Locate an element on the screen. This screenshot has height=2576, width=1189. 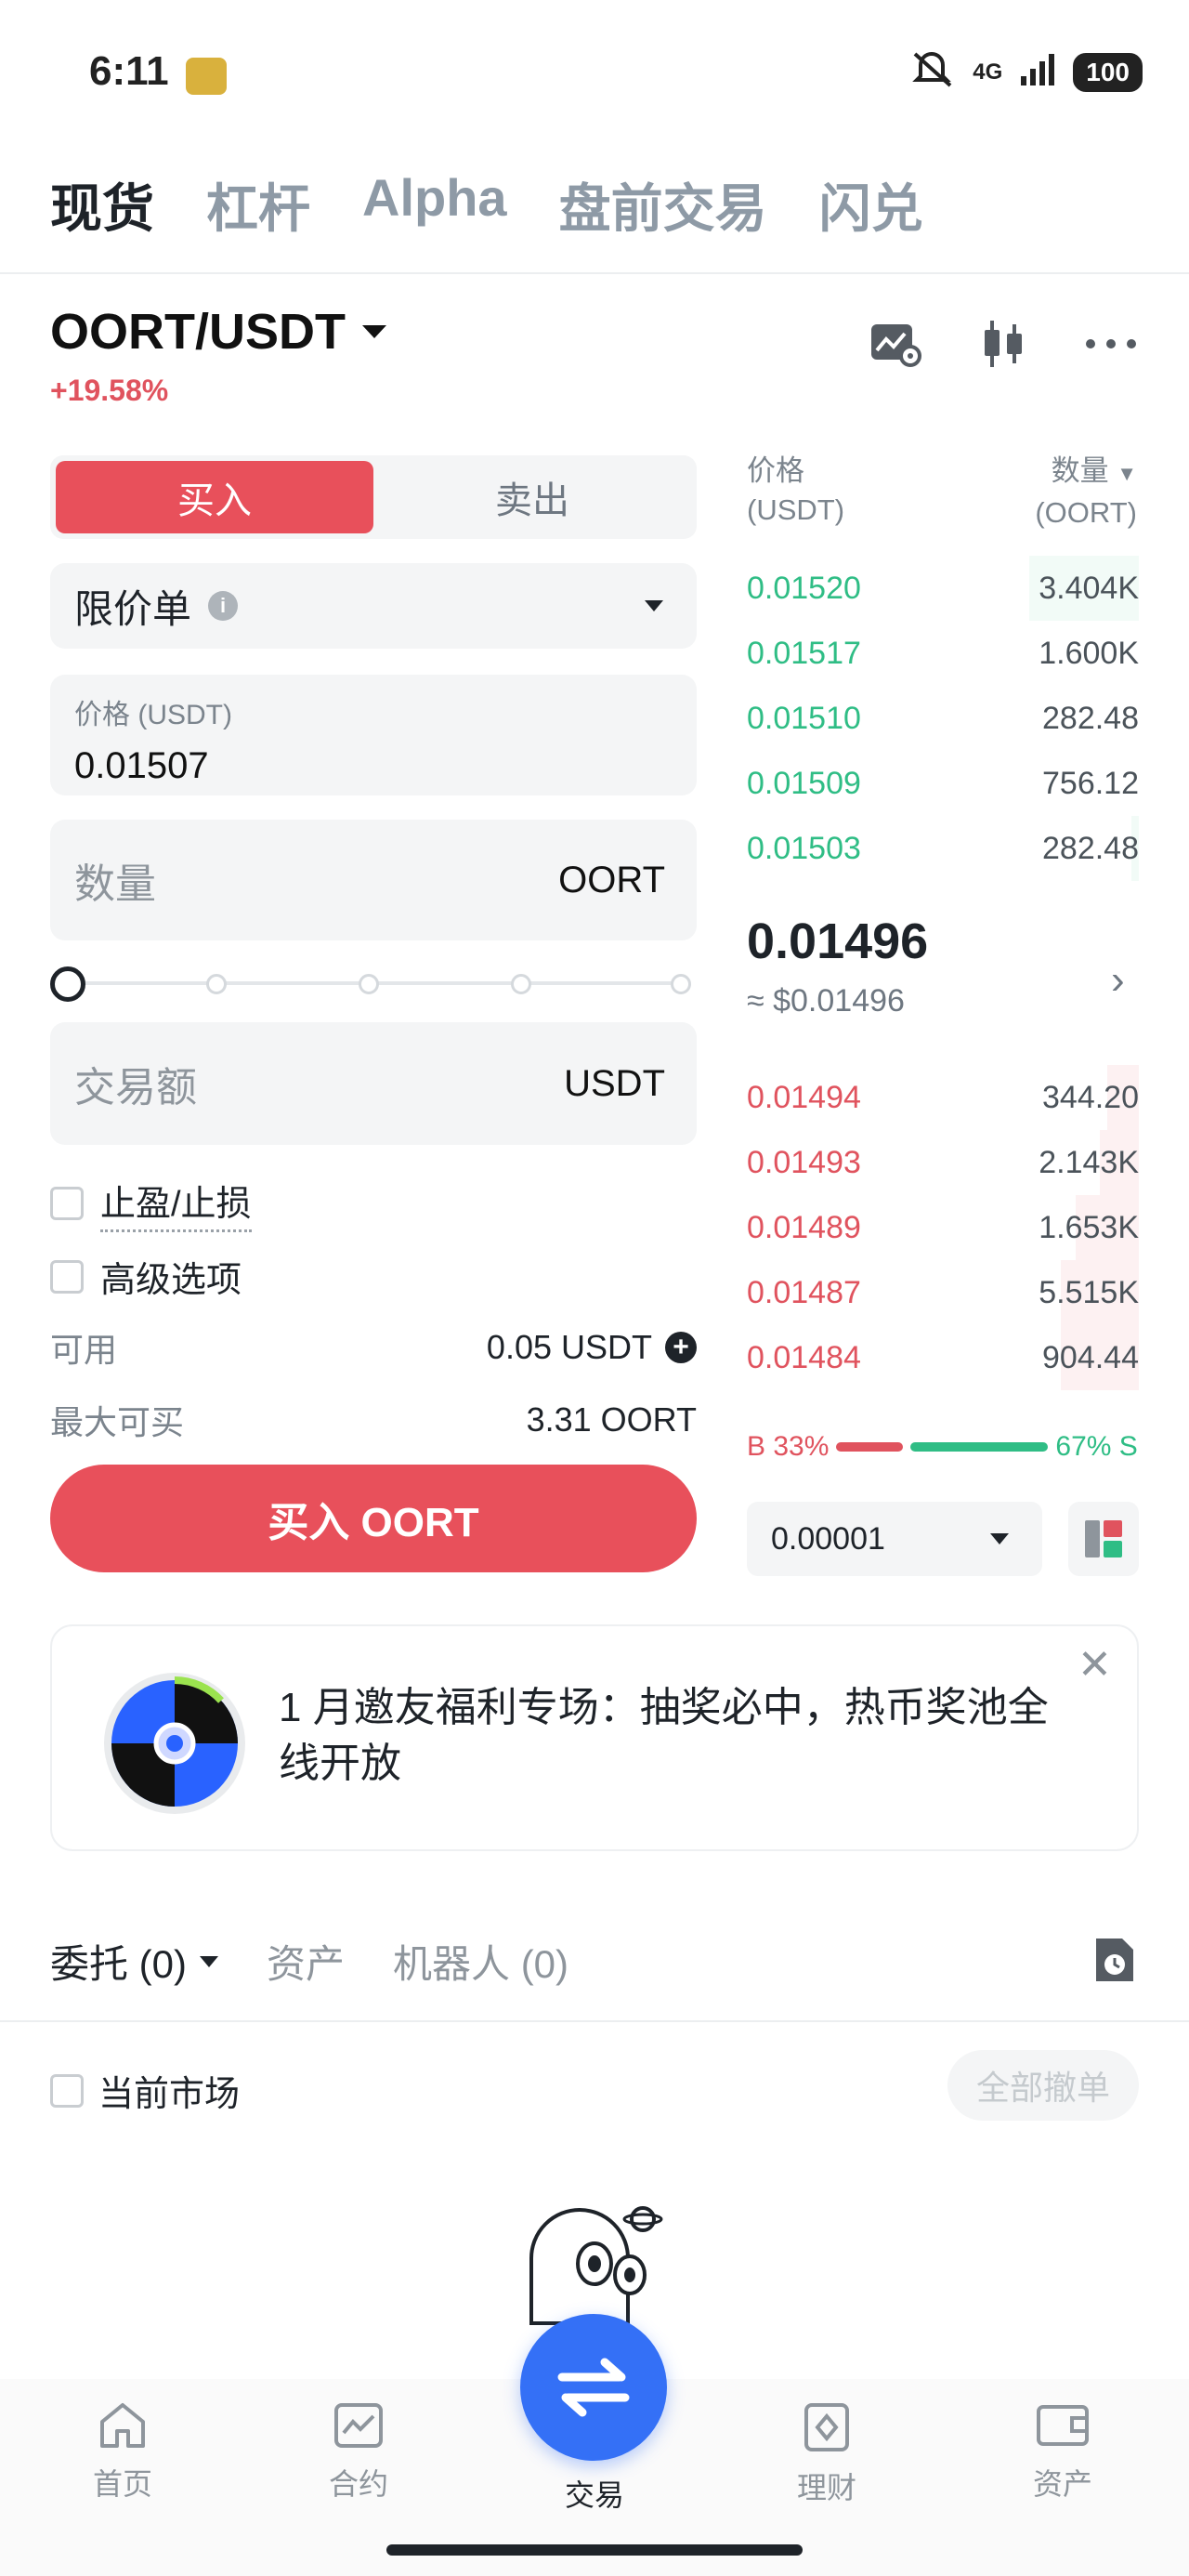
tab-open-orders: 委托 (0) is located at coordinates (134, 1961).